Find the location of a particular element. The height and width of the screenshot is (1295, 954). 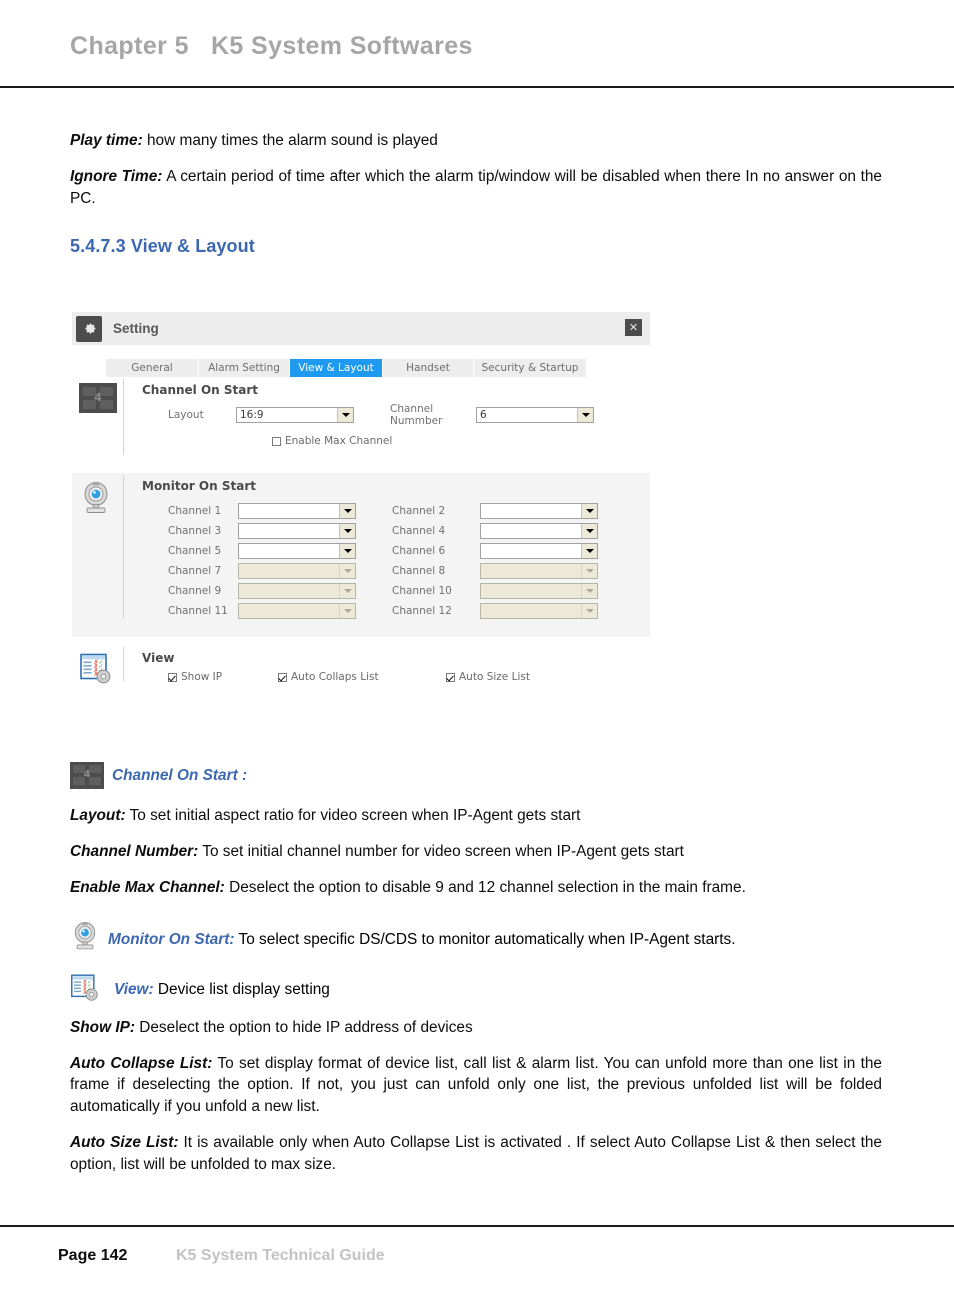

monitor-channel-row: Channel 1 Channel 2 is located at coordinates (391, 511).